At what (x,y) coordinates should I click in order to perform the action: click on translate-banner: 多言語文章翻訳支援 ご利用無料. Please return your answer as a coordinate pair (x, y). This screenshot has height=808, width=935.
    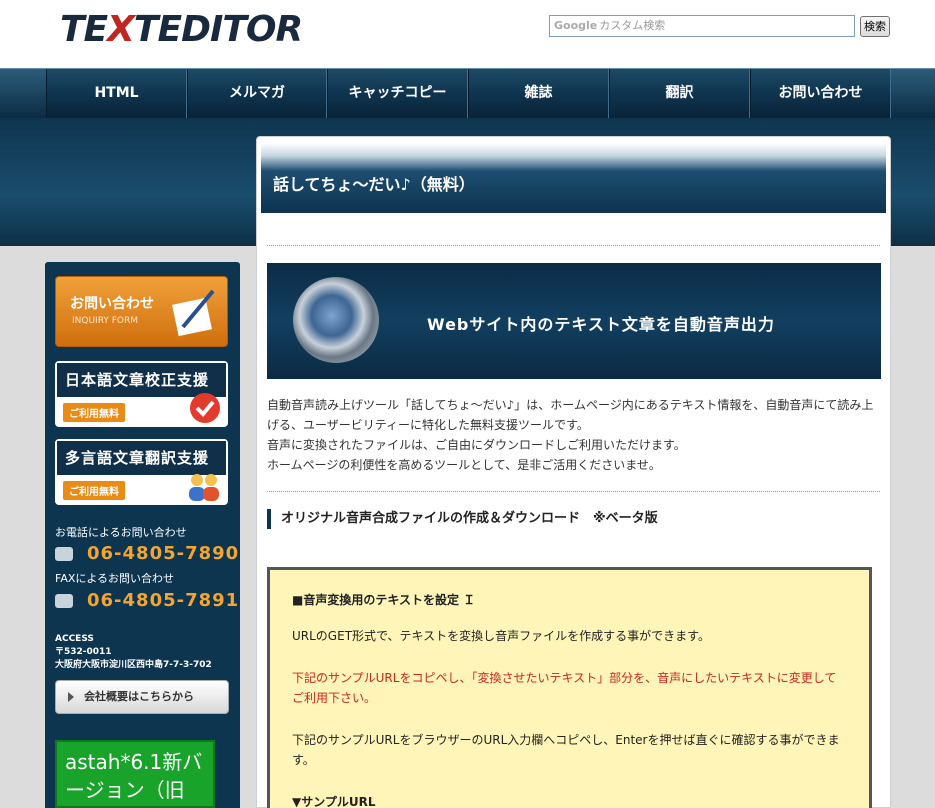
    Looking at the image, I should click on (141, 472).